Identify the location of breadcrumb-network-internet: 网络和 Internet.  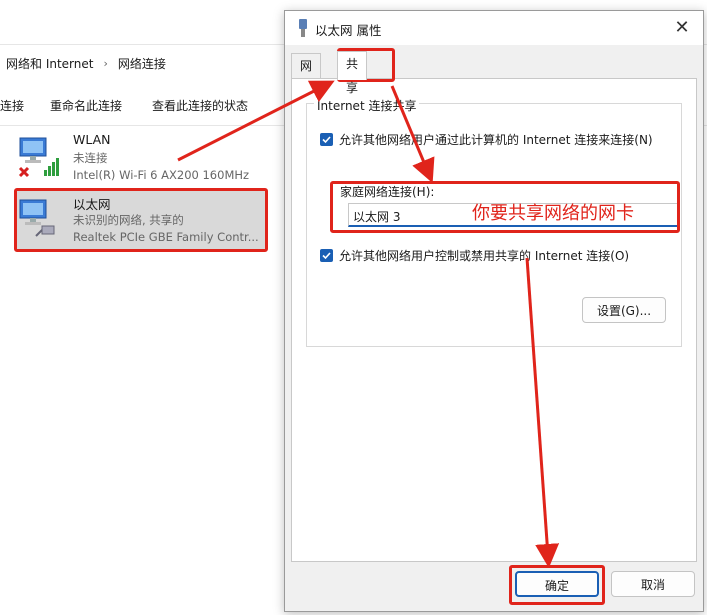
(49, 63).